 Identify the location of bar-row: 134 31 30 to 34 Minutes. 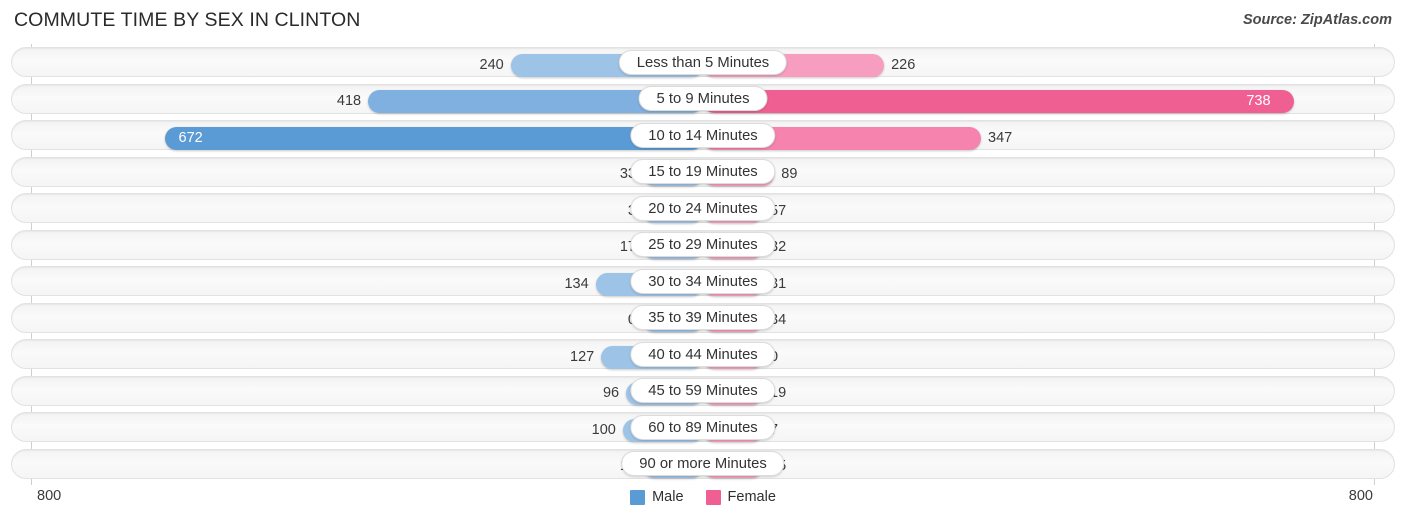
(703, 281).